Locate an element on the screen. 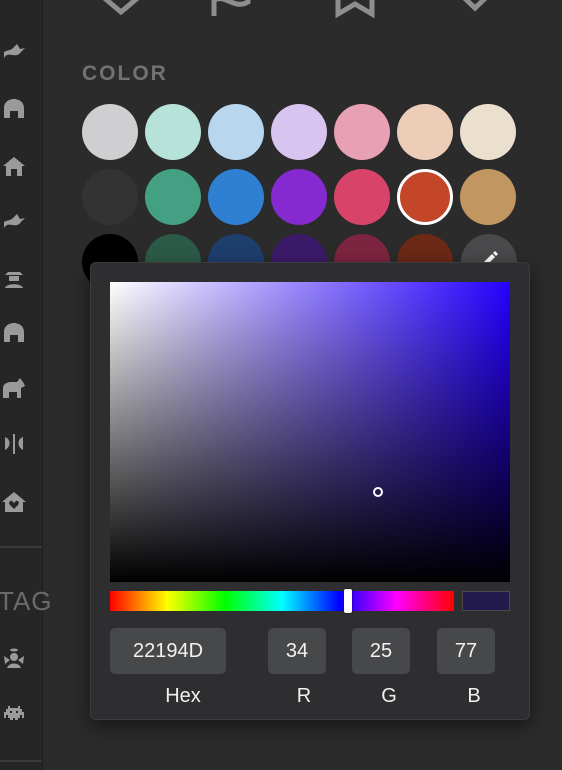 The image size is (562, 770). axe-icon is located at coordinates (14, 444).